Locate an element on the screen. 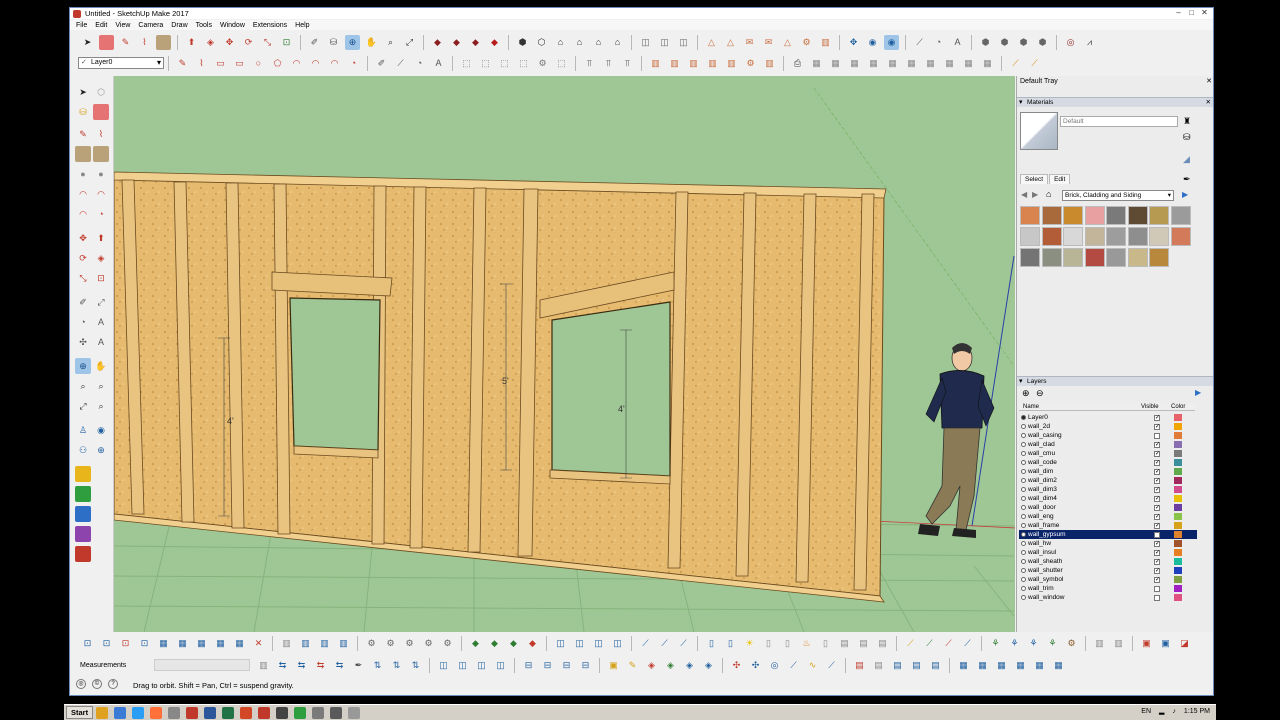  b1-g-icon: ▦ is located at coordinates (201, 643).